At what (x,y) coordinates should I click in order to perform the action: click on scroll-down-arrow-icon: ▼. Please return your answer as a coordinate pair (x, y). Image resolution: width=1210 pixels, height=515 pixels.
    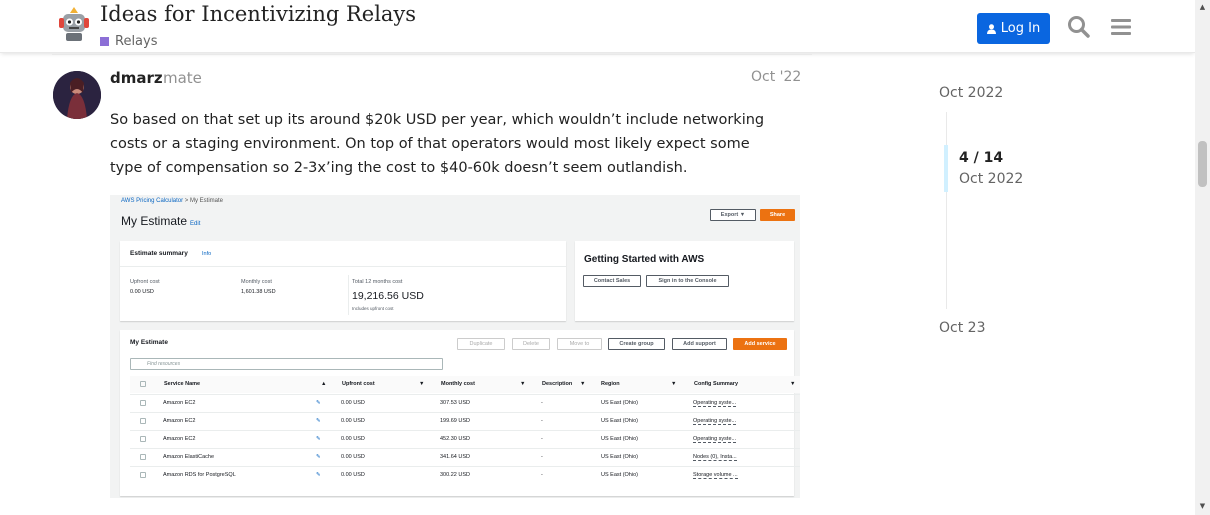
    Looking at the image, I should click on (1202, 506).